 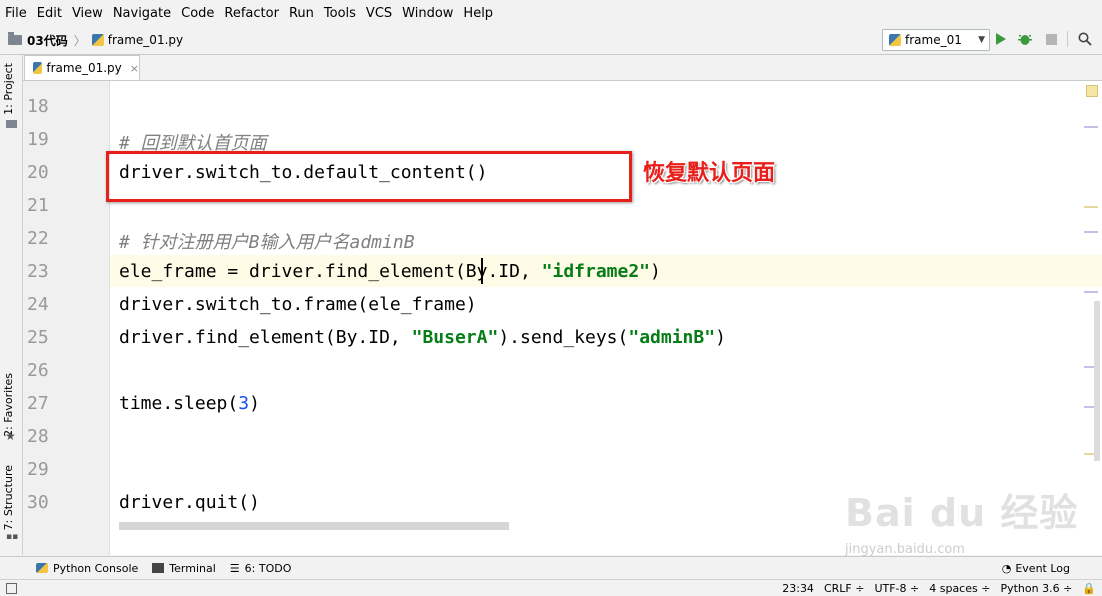 What do you see at coordinates (298, 304) in the screenshot?
I see `code-line-24: driver.switch_to.frame(ele_frame)` at bounding box center [298, 304].